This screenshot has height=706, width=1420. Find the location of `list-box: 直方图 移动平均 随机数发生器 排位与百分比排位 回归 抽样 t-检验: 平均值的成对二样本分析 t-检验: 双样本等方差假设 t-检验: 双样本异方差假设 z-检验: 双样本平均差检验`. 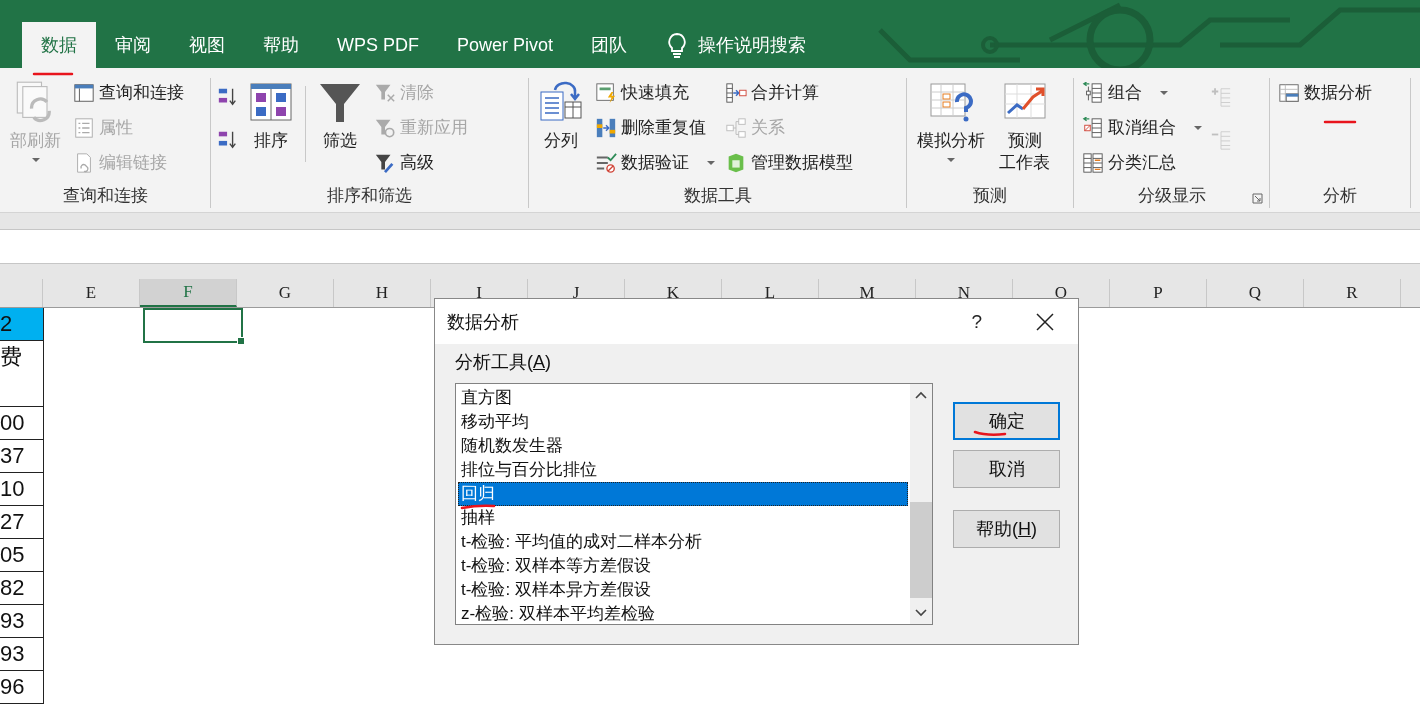

list-box: 直方图 移动平均 随机数发生器 排位与百分比排位 回归 抽样 t-检验: 平均值的成对二样本分析 t-检验: 双样本等方差假设 t-检验: 双样本异方差假设 z-检验: 双样本平均差检验 is located at coordinates (694, 504).